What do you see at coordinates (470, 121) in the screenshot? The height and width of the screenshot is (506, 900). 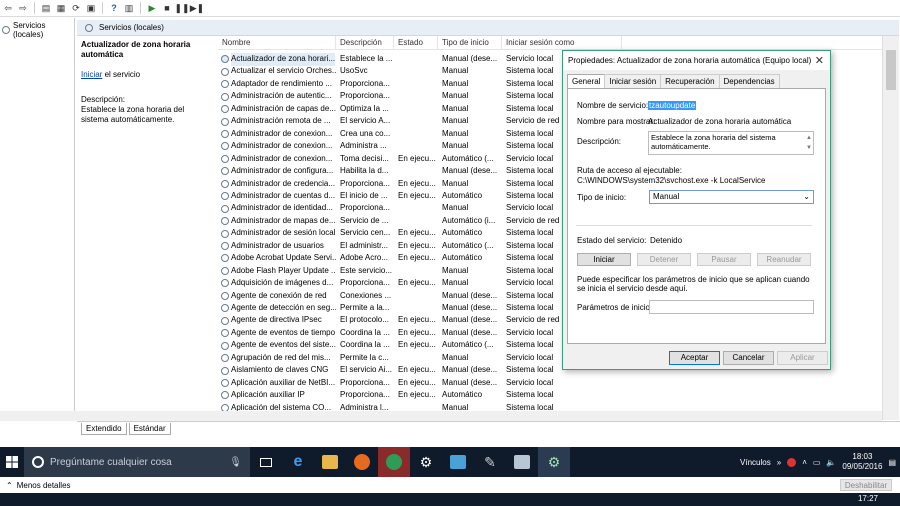 I see `cell-startup-type: Manual` at bounding box center [470, 121].